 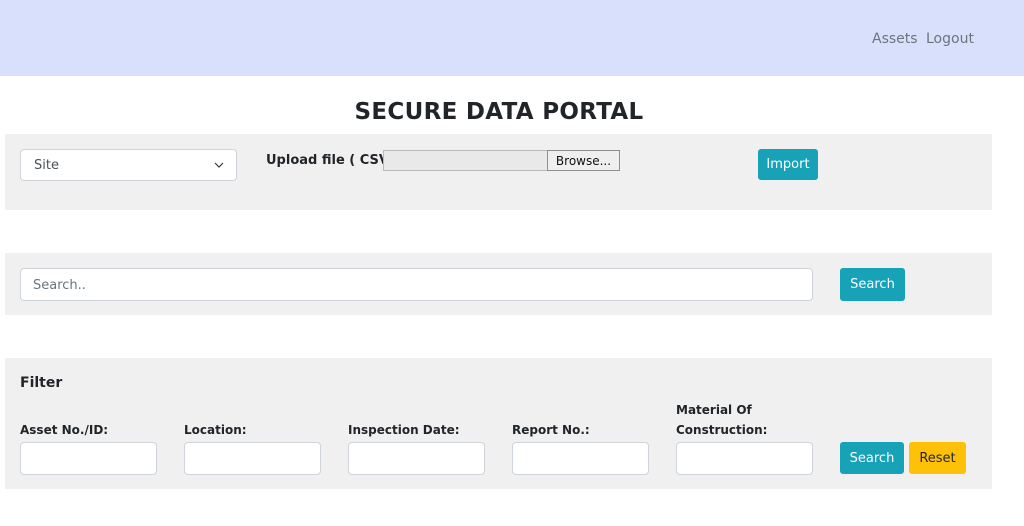 I want to click on material-of-construction-input, so click(x=744, y=458).